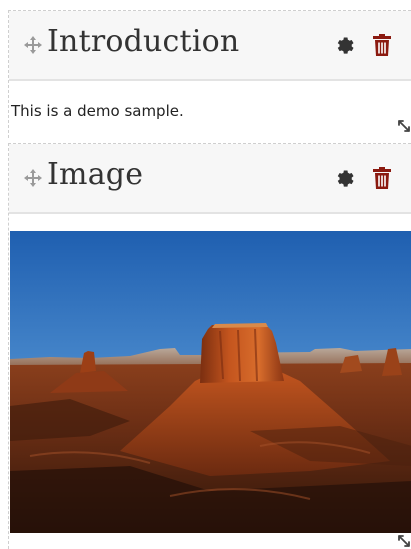 Image resolution: width=411 pixels, height=549 pixels. I want to click on introduction-body-text: This is a demo sample., so click(97, 111).